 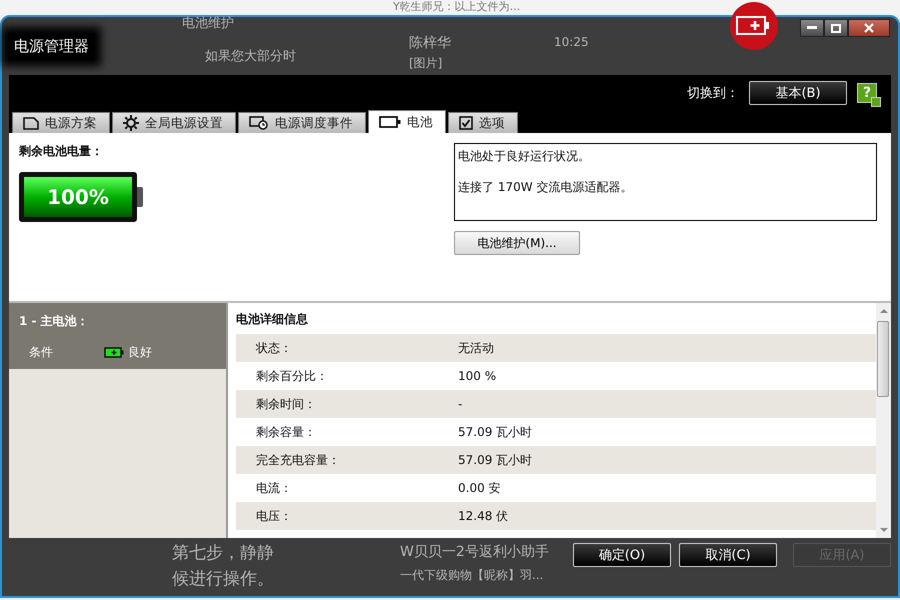 What do you see at coordinates (466, 123) in the screenshot?
I see `checkbox-icon` at bounding box center [466, 123].